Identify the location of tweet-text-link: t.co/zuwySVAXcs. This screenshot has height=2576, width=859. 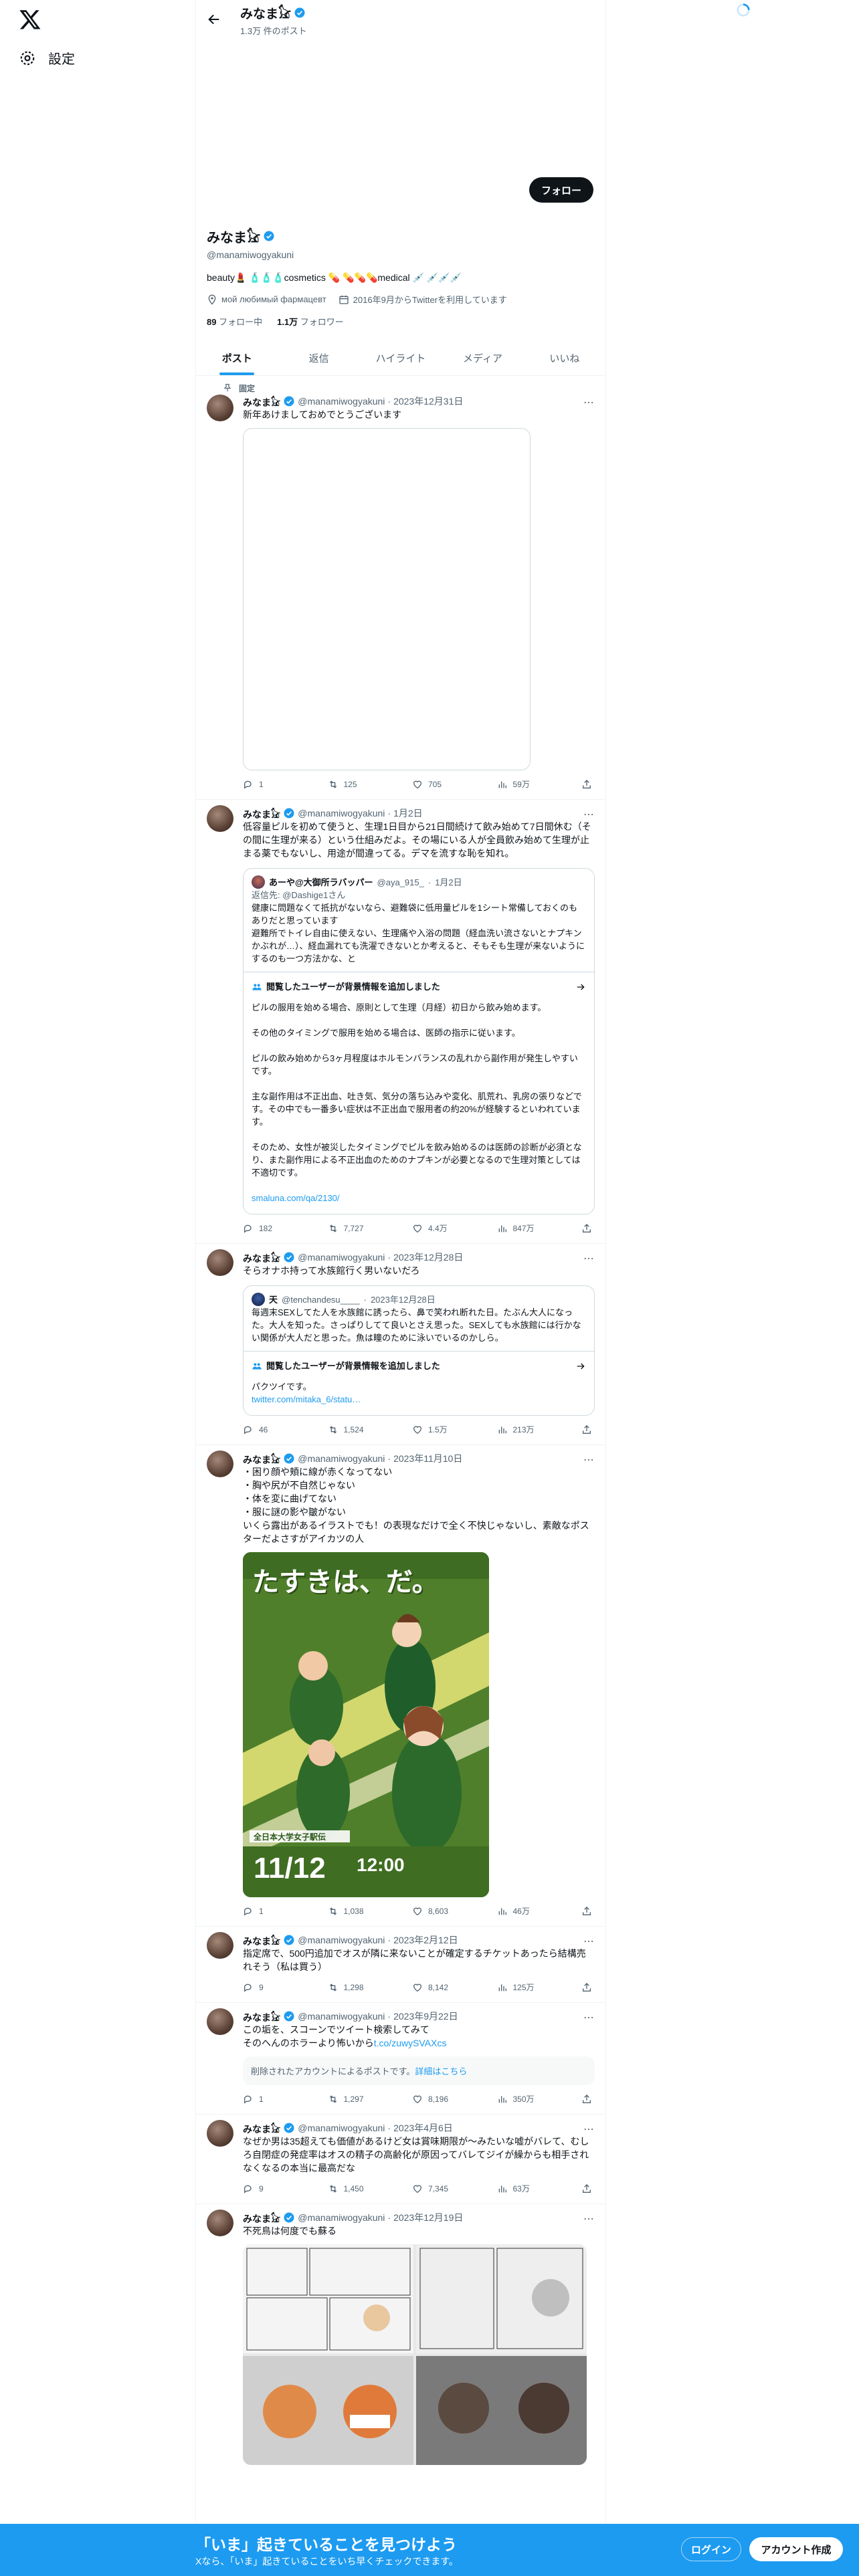
(411, 2043).